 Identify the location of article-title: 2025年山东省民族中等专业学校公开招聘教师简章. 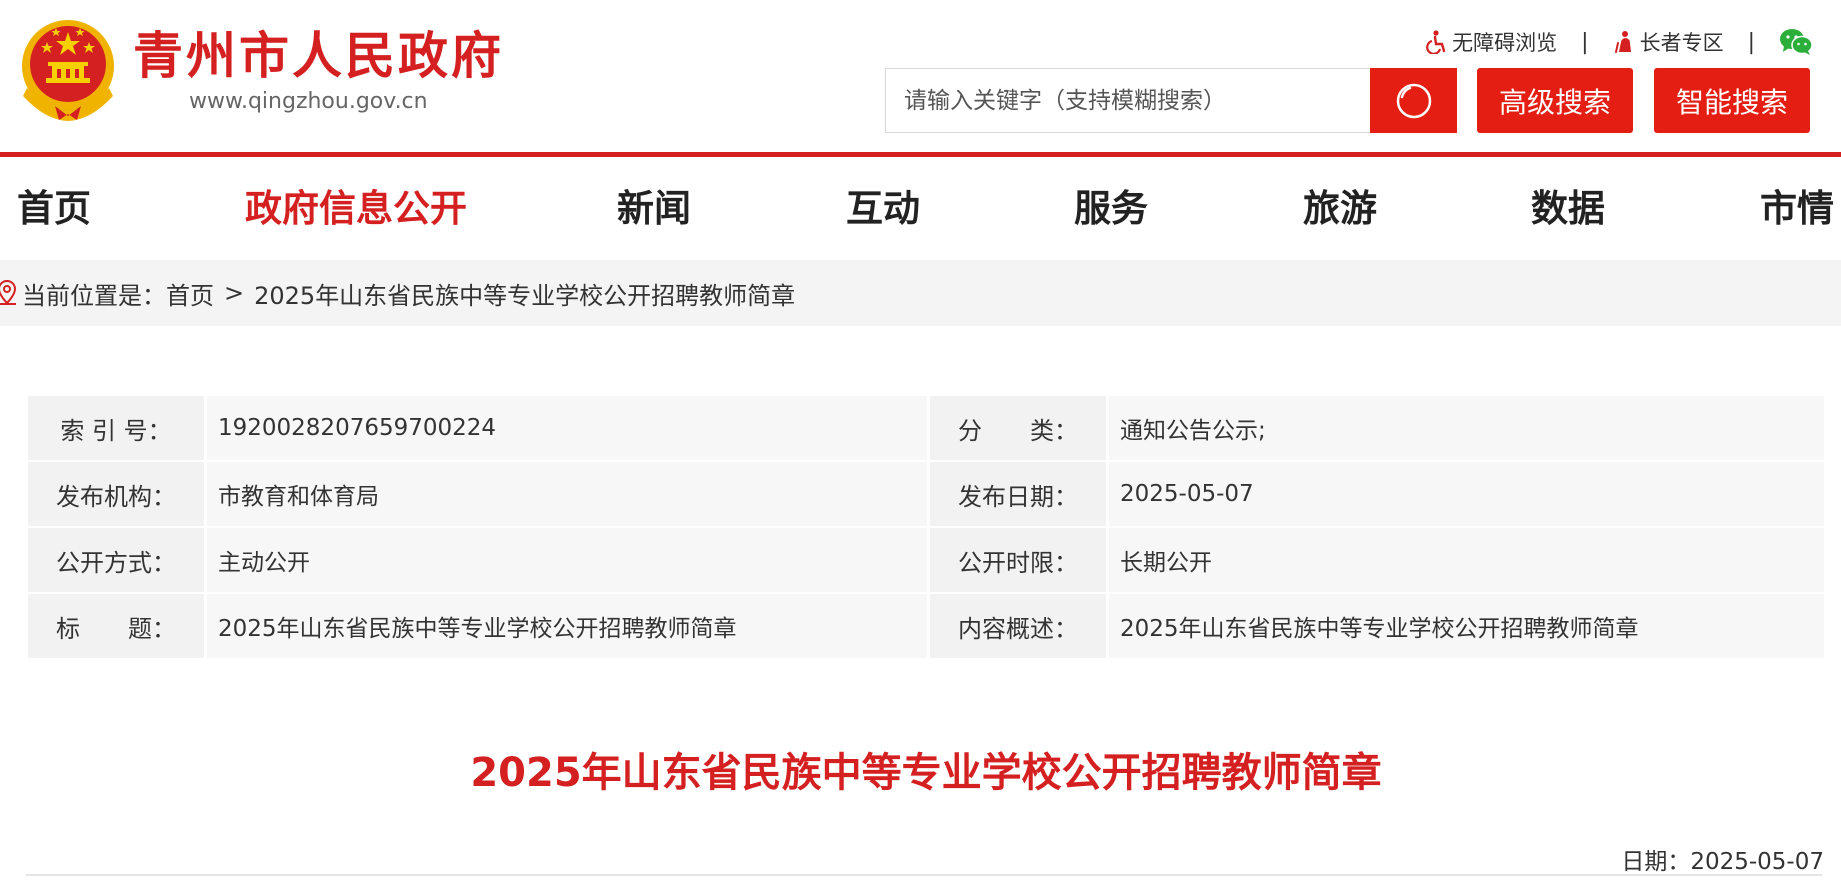
(926, 773).